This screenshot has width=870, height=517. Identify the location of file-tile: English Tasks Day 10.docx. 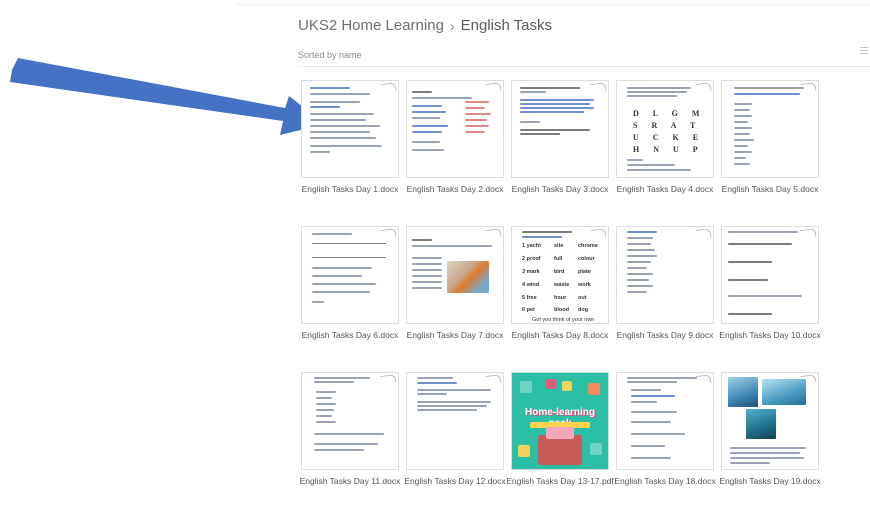
(770, 283).